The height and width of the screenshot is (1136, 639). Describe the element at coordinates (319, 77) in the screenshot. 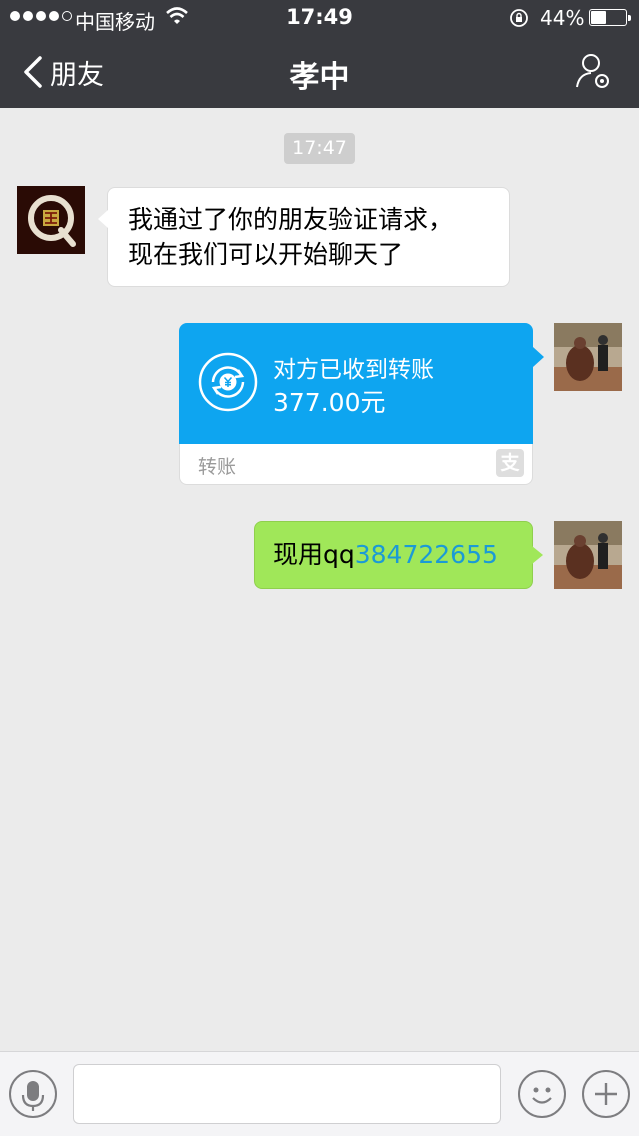

I see `chat-title: 孝中` at that location.